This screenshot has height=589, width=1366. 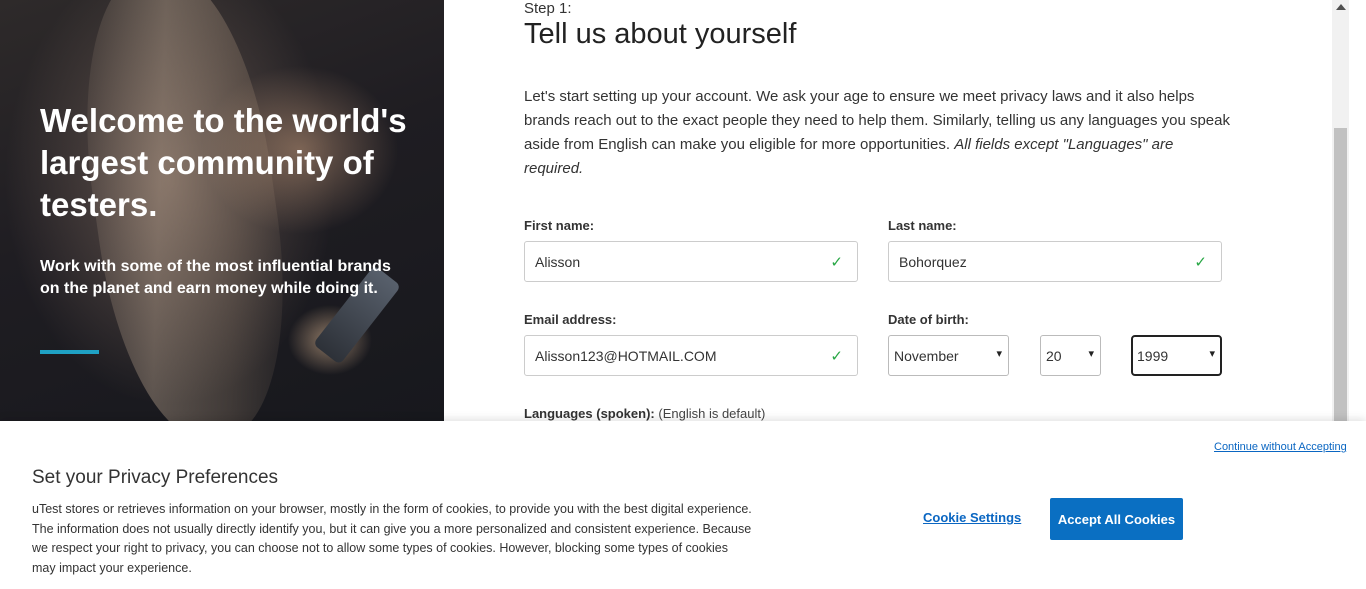 What do you see at coordinates (1116, 519) in the screenshot?
I see `accept-all-cookies-button: Accept All Cookies` at bounding box center [1116, 519].